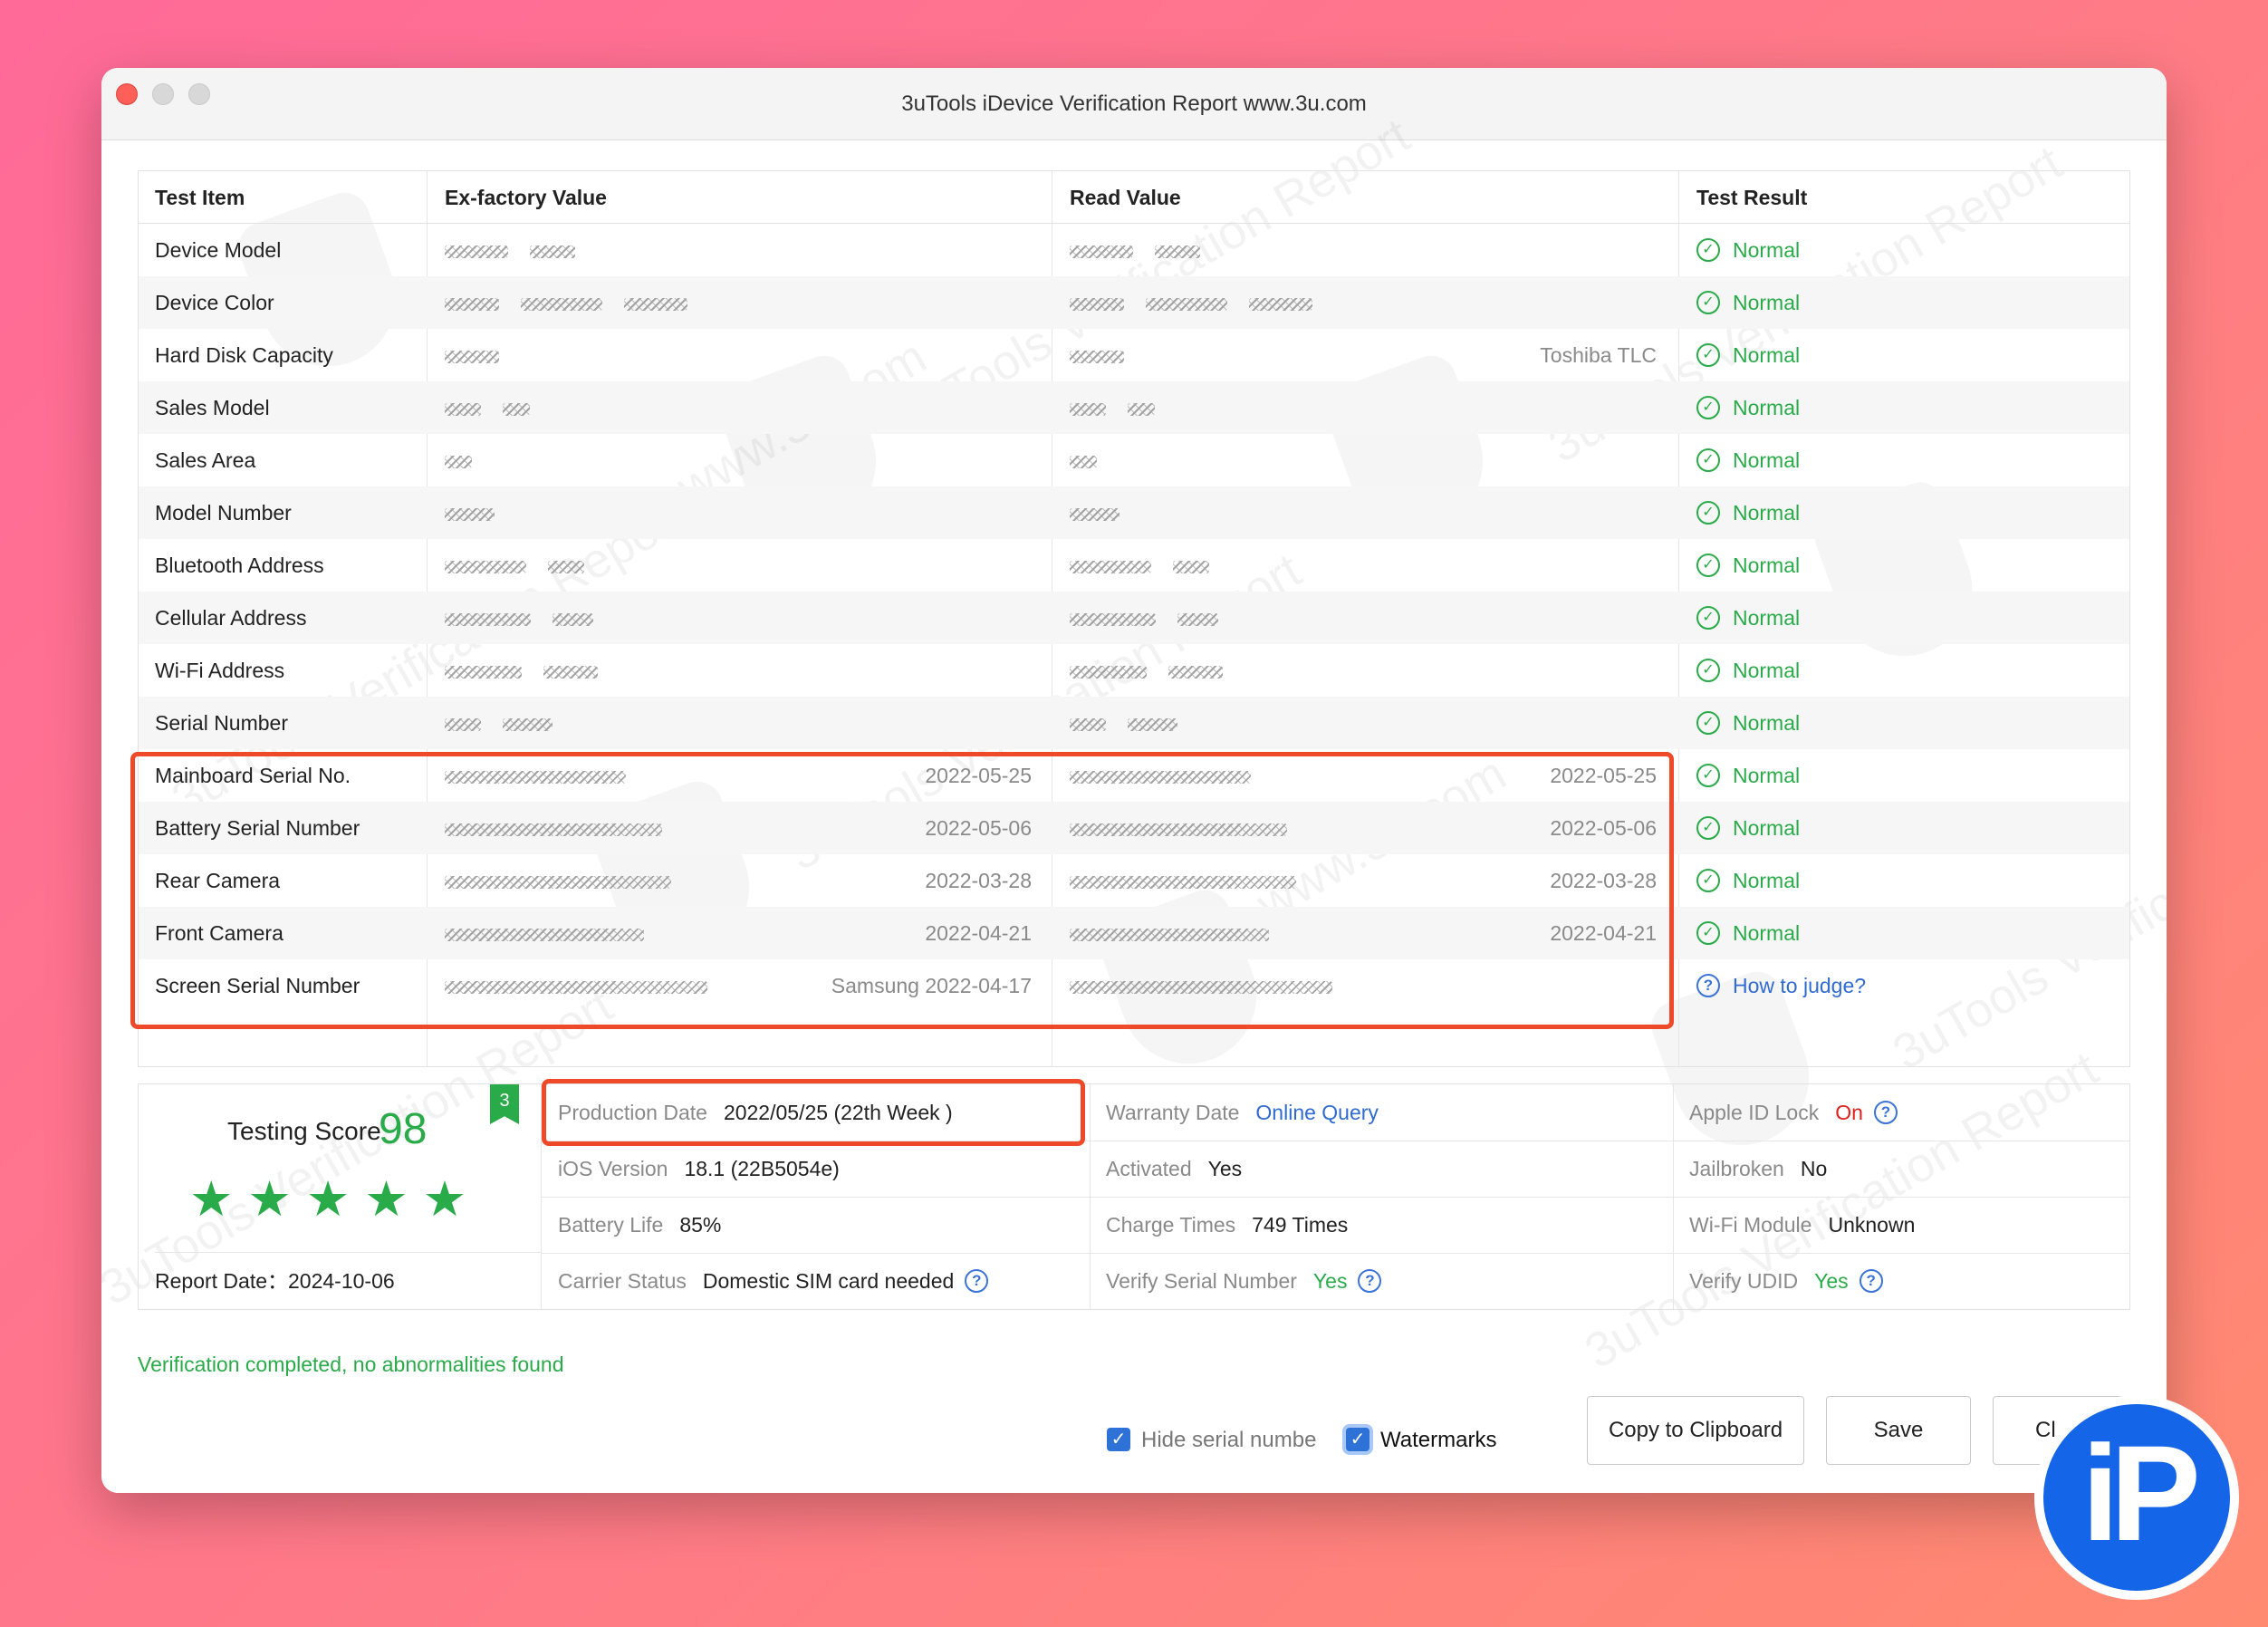 Image resolution: width=2268 pixels, height=1627 pixels. Describe the element at coordinates (1374, 881) in the screenshot. I see `read-value: 2022-03-28` at that location.